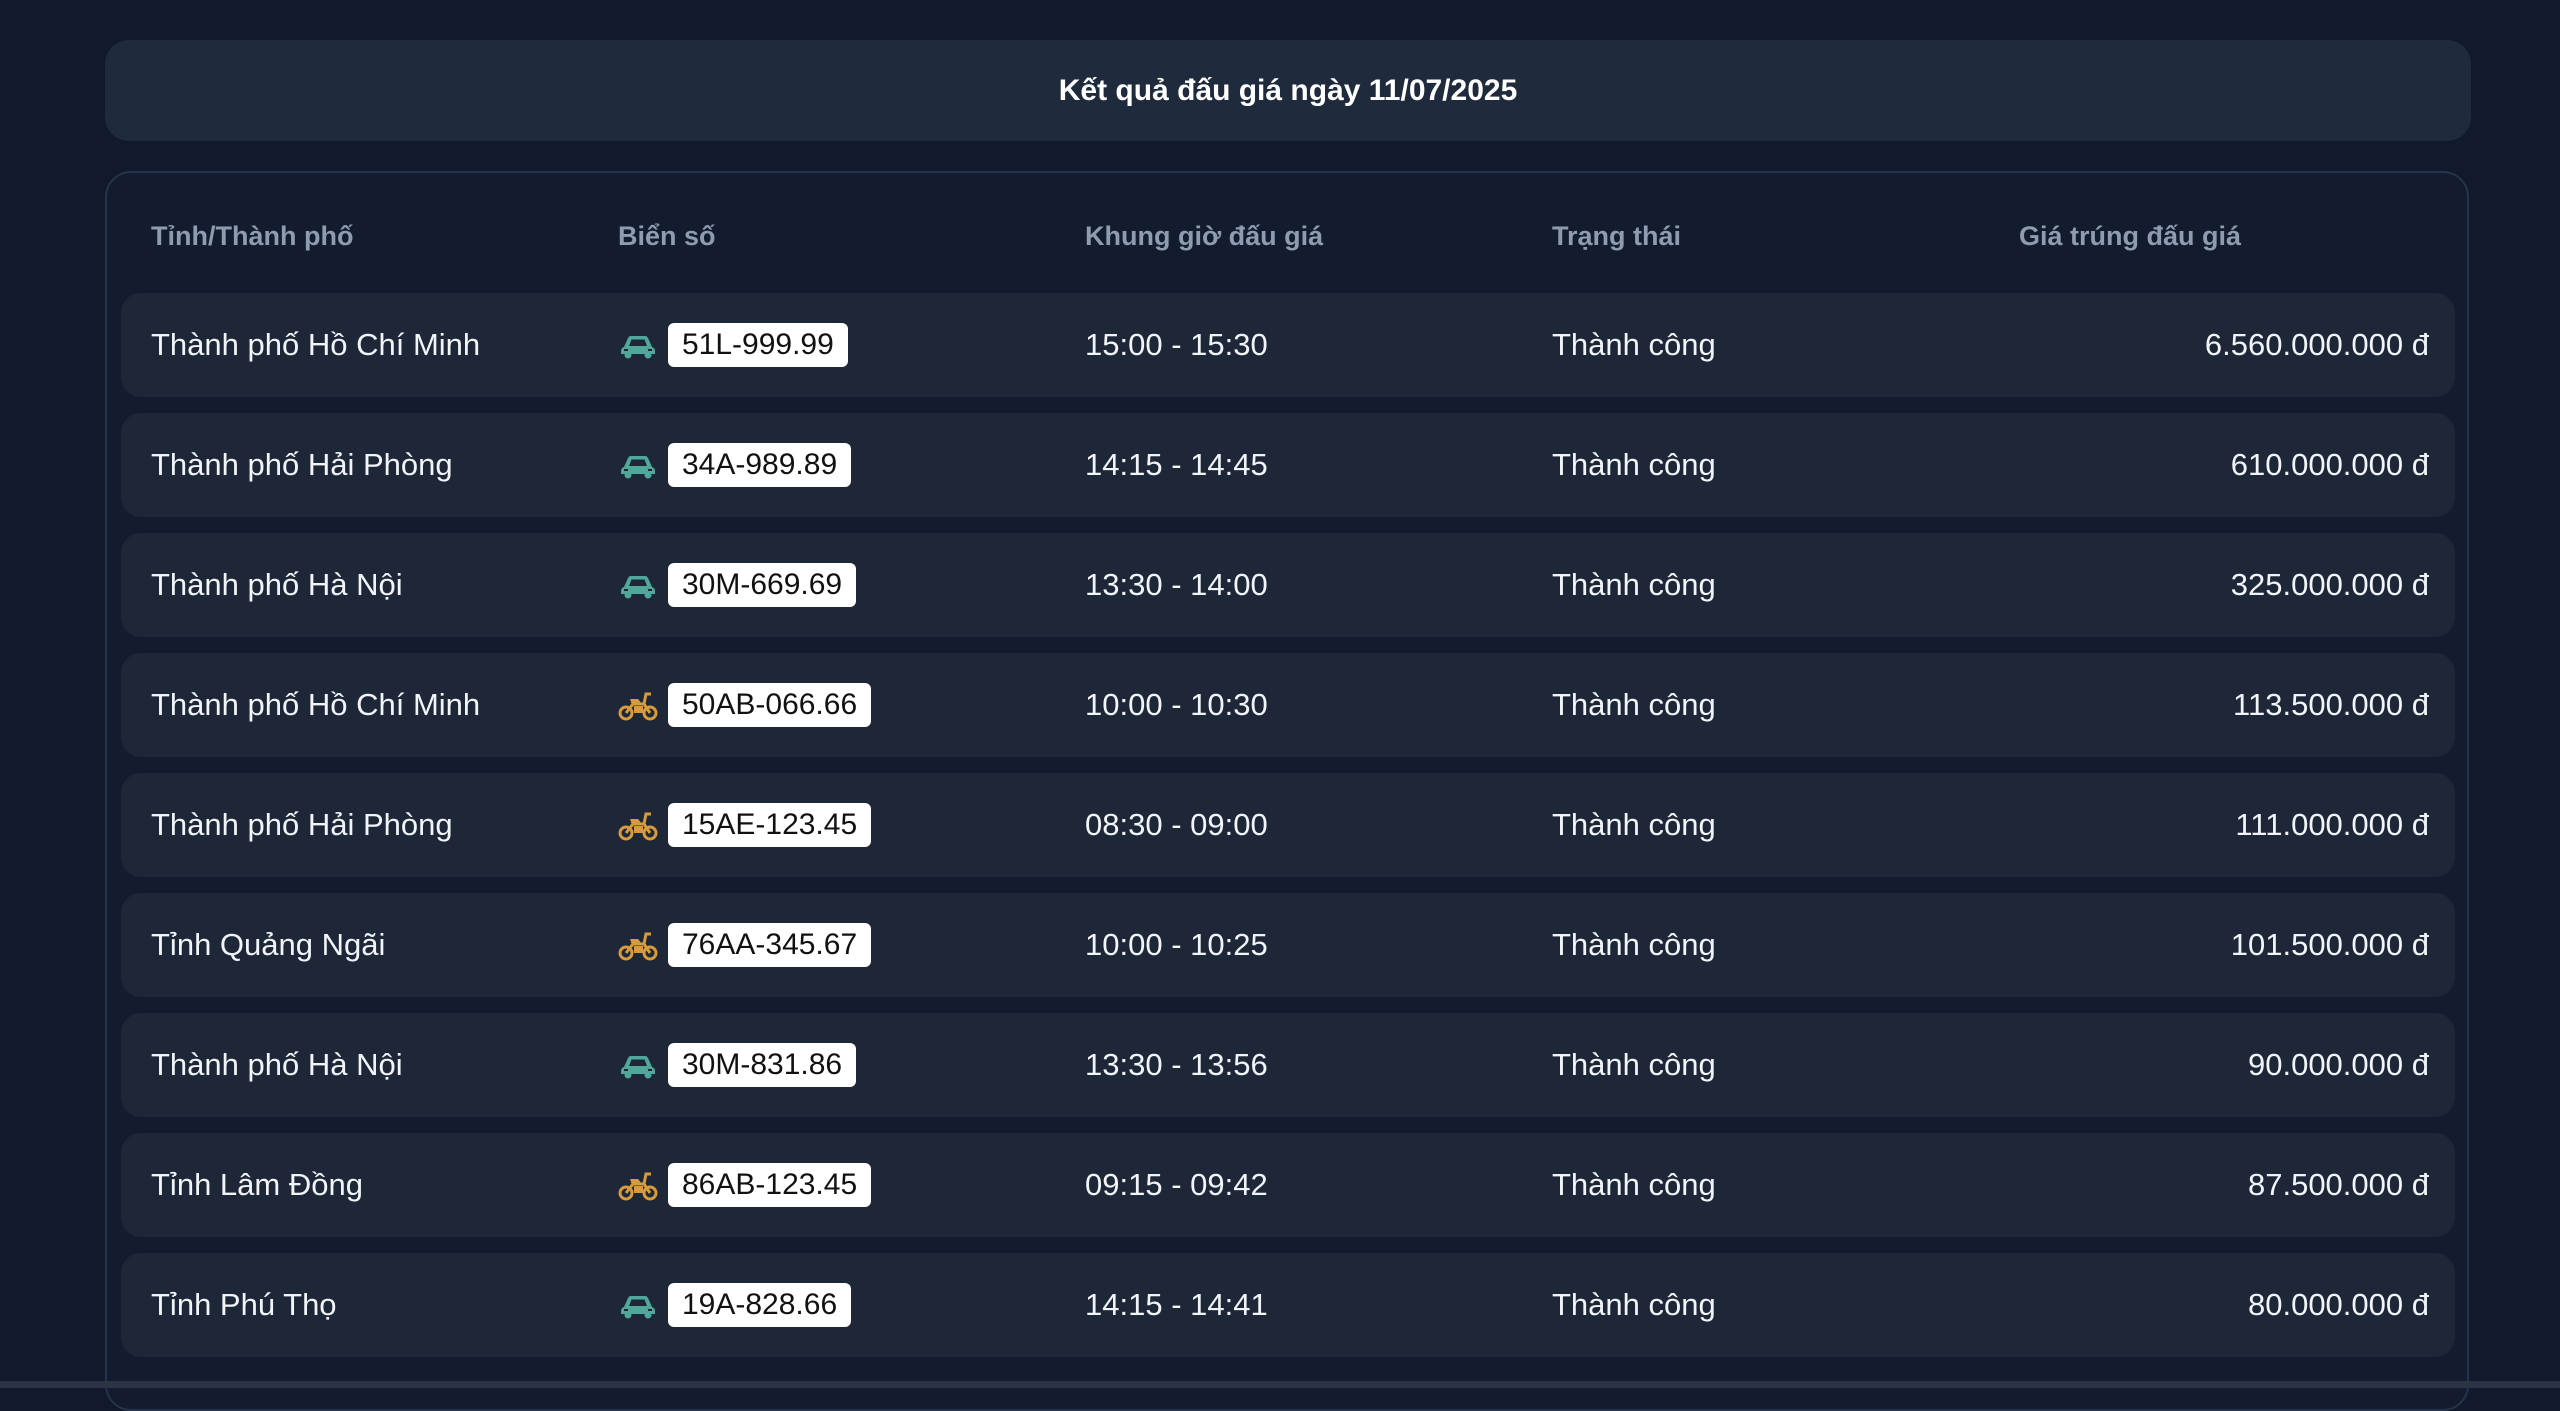  I want to click on price-cell: 6.560.000.000 đ, so click(2317, 345).